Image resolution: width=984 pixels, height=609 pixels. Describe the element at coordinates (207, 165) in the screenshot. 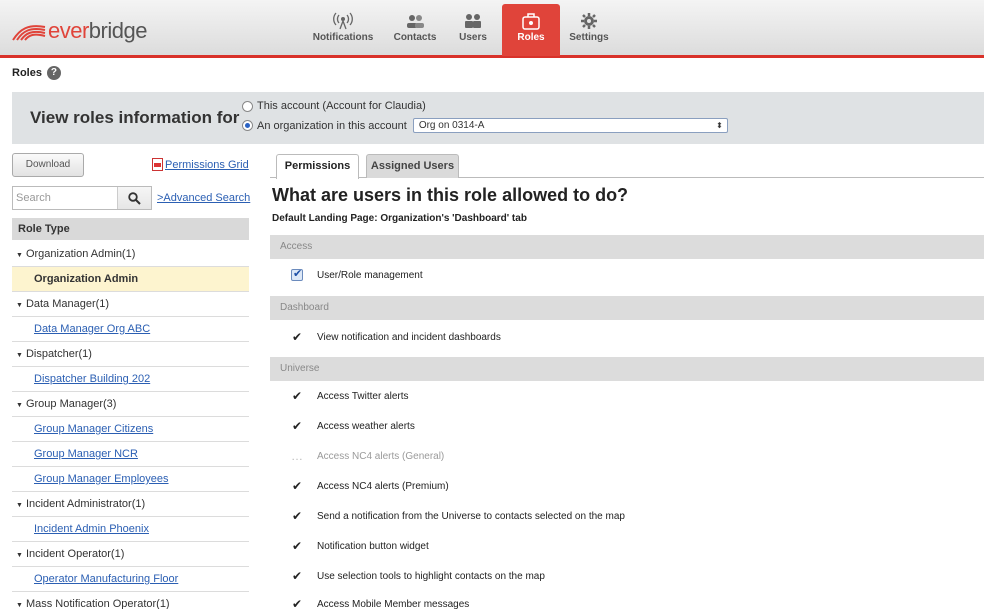

I see `permissions-grid-label: Permissions Grid` at that location.